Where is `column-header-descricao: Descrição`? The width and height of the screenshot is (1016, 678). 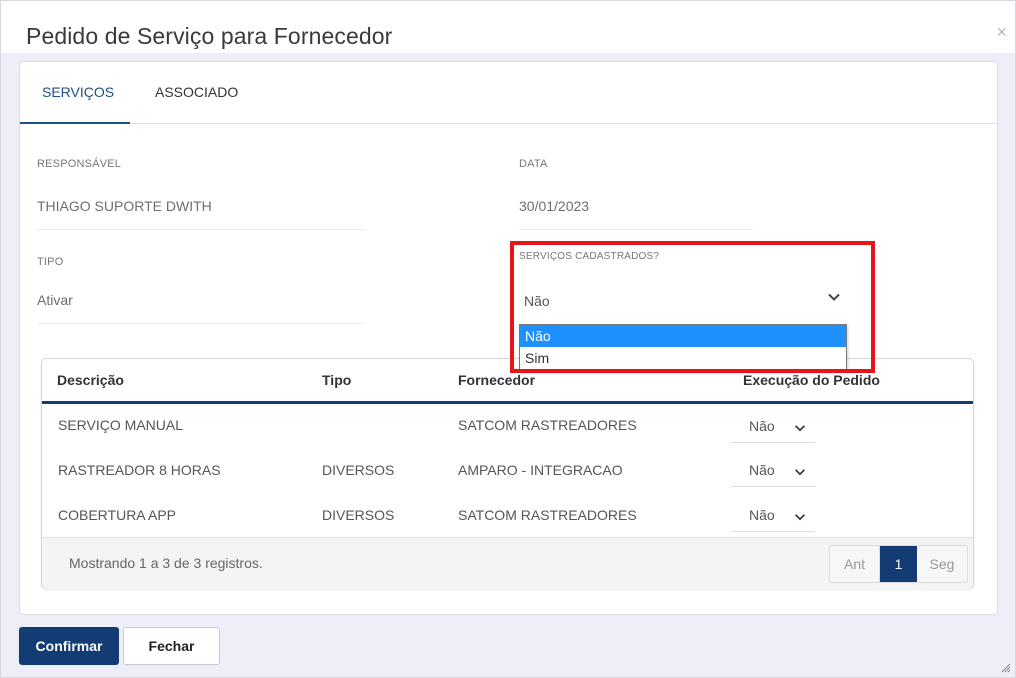
column-header-descricao: Descrição is located at coordinates (90, 380).